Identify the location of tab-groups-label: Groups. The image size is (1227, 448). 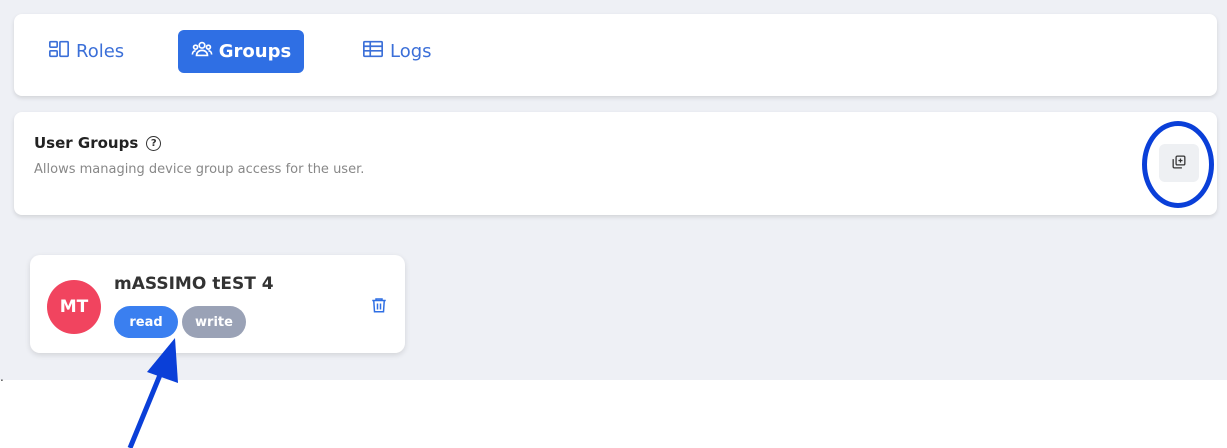
(255, 51).